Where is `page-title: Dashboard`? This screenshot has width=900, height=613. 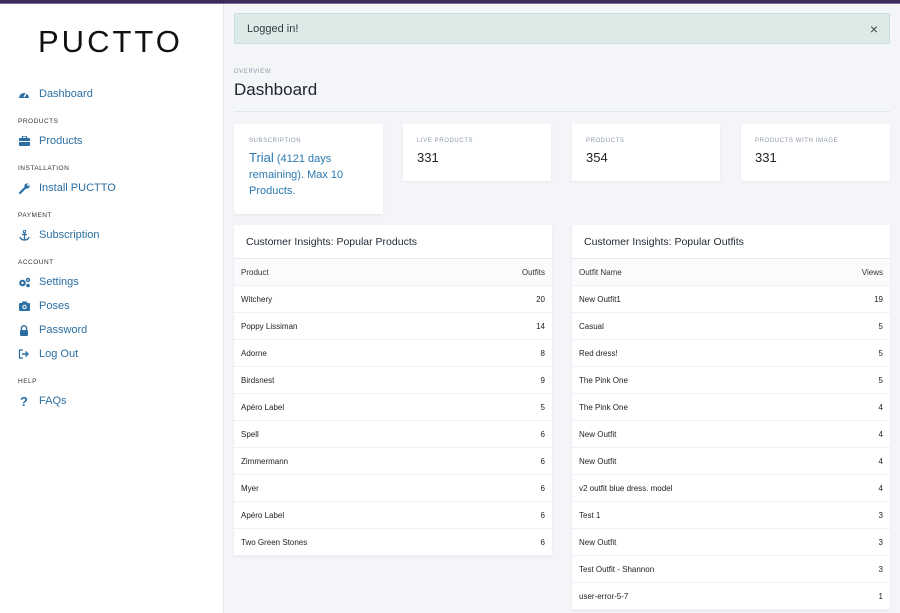 page-title: Dashboard is located at coordinates (276, 89).